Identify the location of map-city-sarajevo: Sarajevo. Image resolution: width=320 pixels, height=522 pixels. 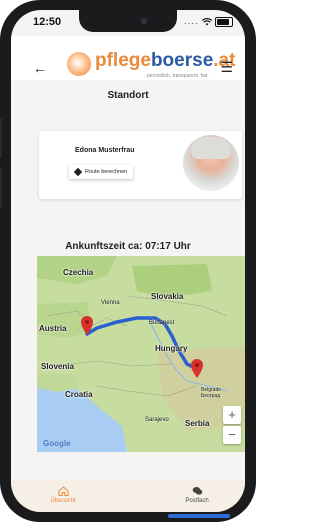
(157, 420).